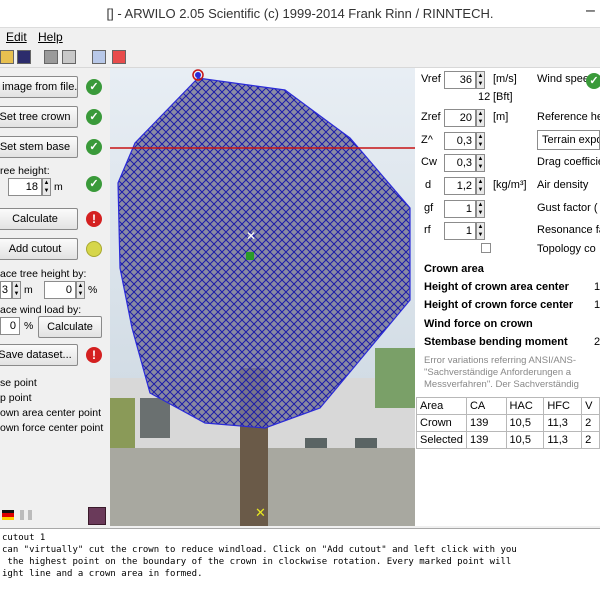 Image resolution: width=600 pixels, height=600 pixels. What do you see at coordinates (525, 406) in the screenshot?
I see `table-header: HAC` at bounding box center [525, 406].